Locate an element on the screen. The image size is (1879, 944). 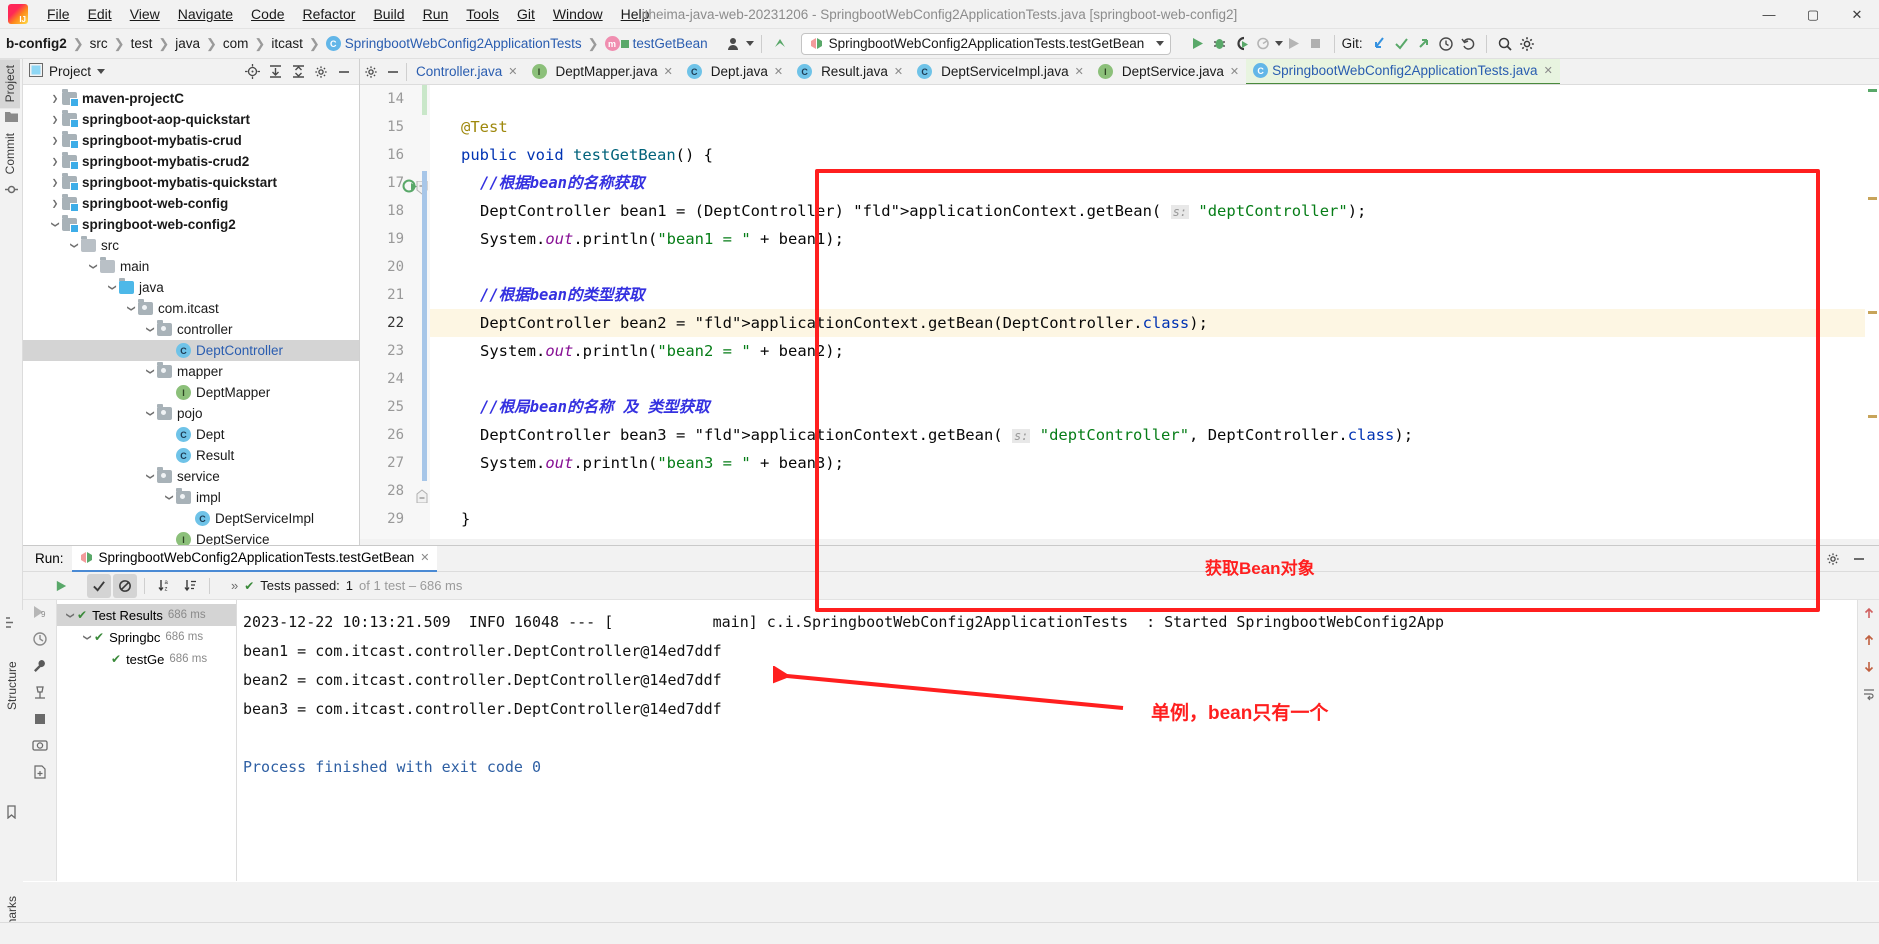
git-update-icon is located at coordinates (1380, 44).